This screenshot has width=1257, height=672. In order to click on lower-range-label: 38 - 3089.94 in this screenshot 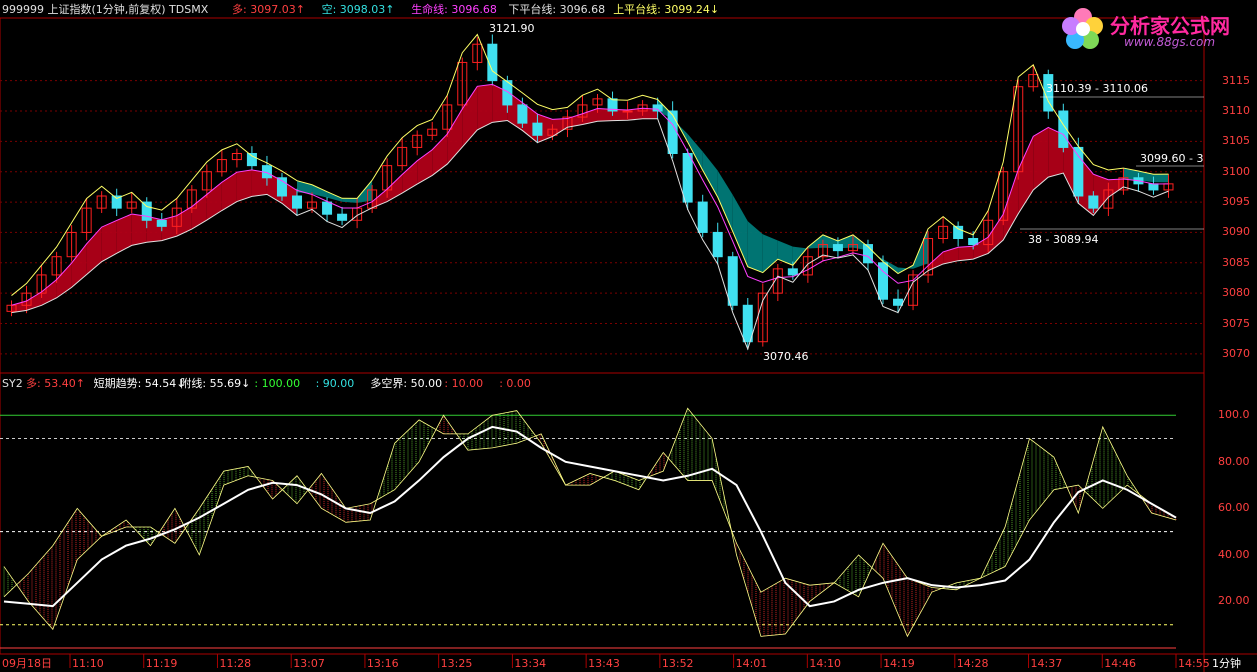, I will do `click(1063, 239)`.